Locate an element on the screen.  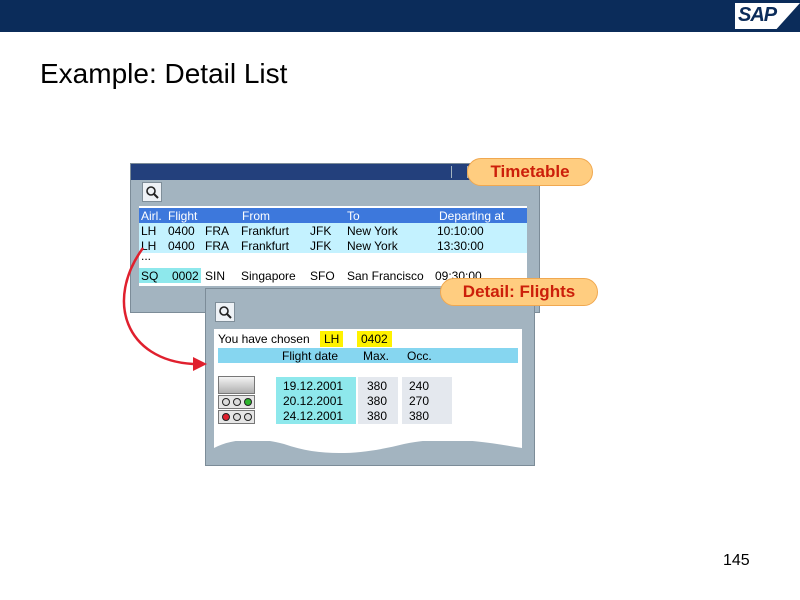
cell-airline: LH is located at coordinates (149, 231).